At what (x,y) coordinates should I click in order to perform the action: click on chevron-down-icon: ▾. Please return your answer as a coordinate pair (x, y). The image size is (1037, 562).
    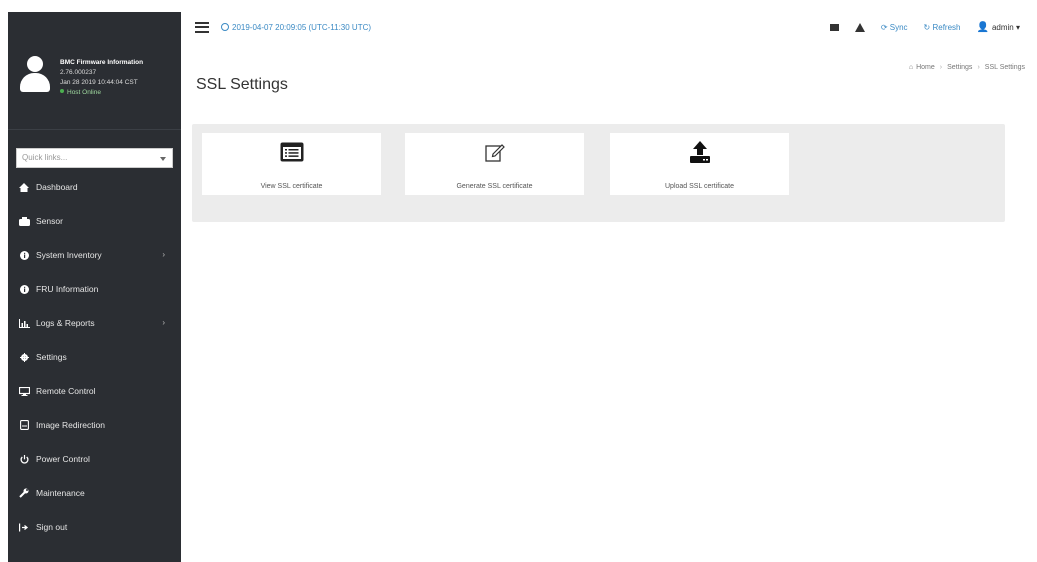
    Looking at the image, I should click on (1017, 27).